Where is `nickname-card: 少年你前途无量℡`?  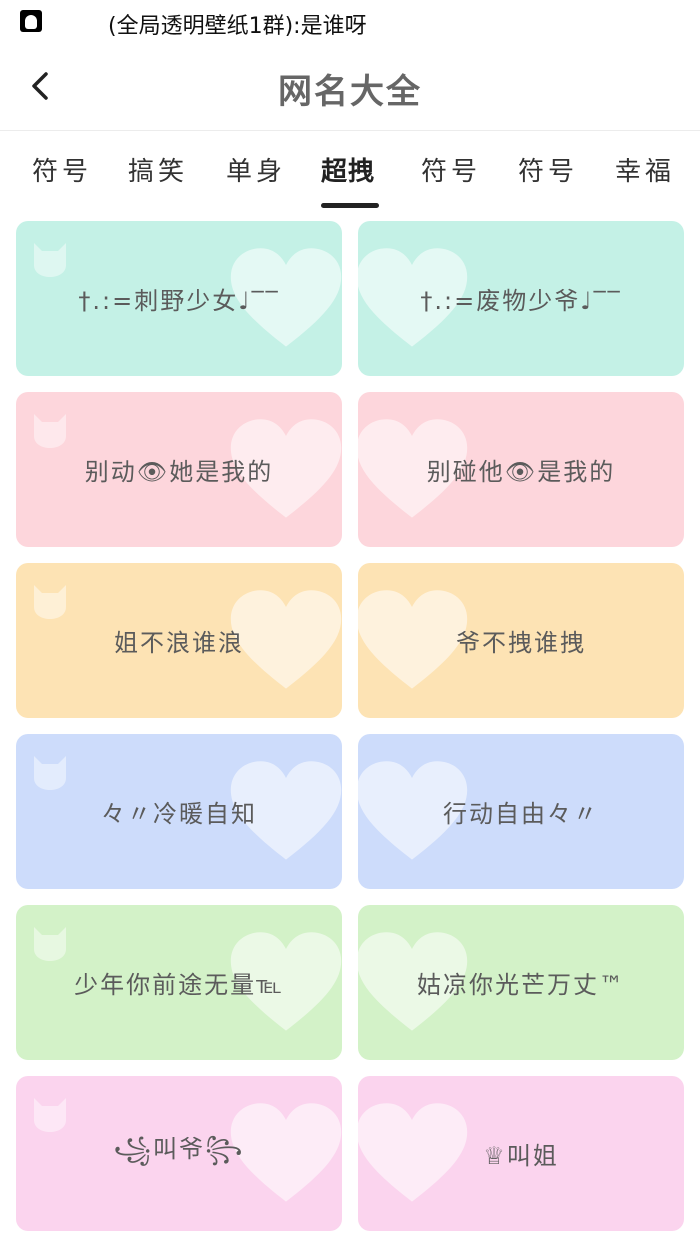
nickname-card: 少年你前途无量℡ is located at coordinates (179, 982).